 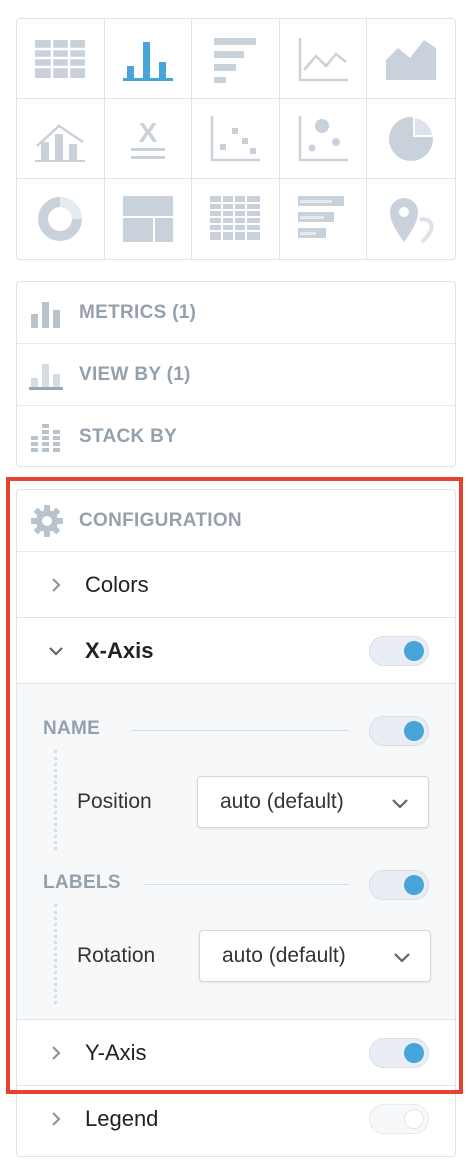 What do you see at coordinates (236, 585) in the screenshot?
I see `colors-section: Colors` at bounding box center [236, 585].